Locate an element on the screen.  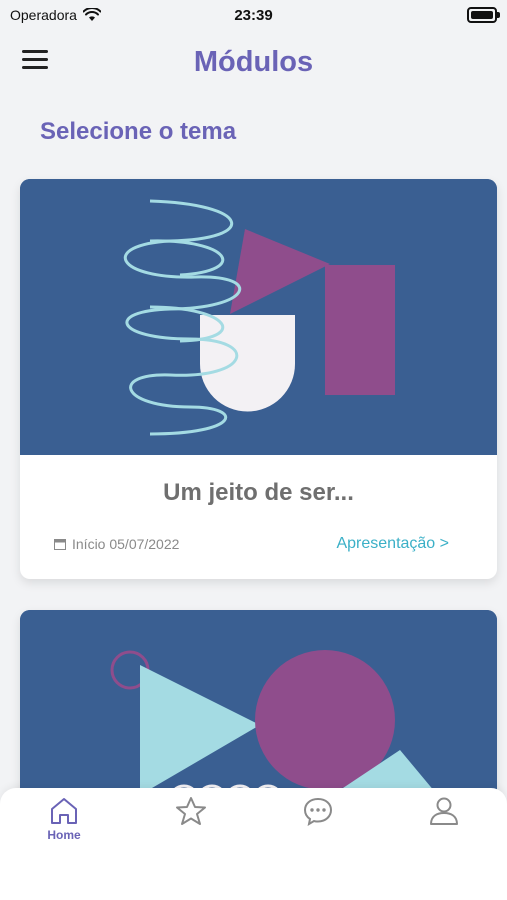
status-left: Operadora is located at coordinates (55, 15).